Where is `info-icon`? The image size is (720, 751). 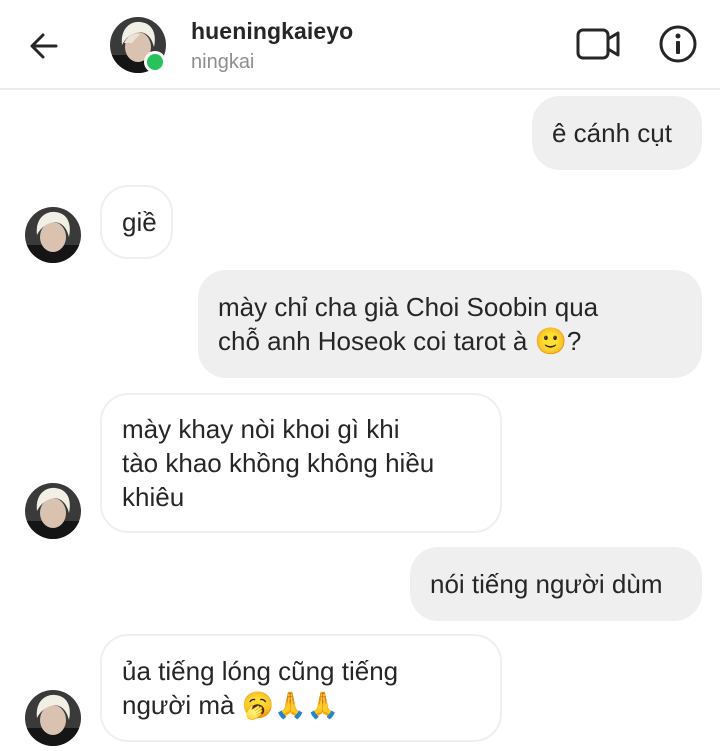 info-icon is located at coordinates (678, 44).